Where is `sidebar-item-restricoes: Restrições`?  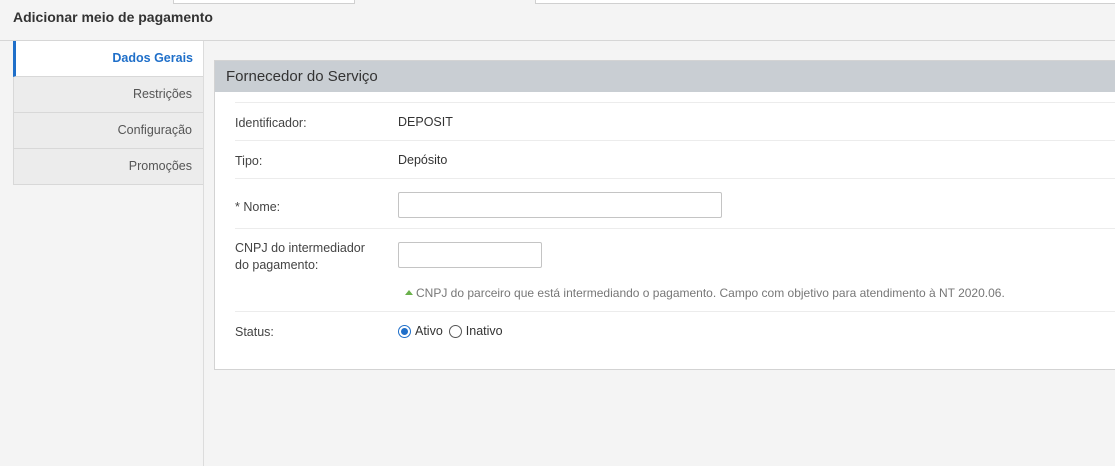 sidebar-item-restricoes: Restrições is located at coordinates (108, 95).